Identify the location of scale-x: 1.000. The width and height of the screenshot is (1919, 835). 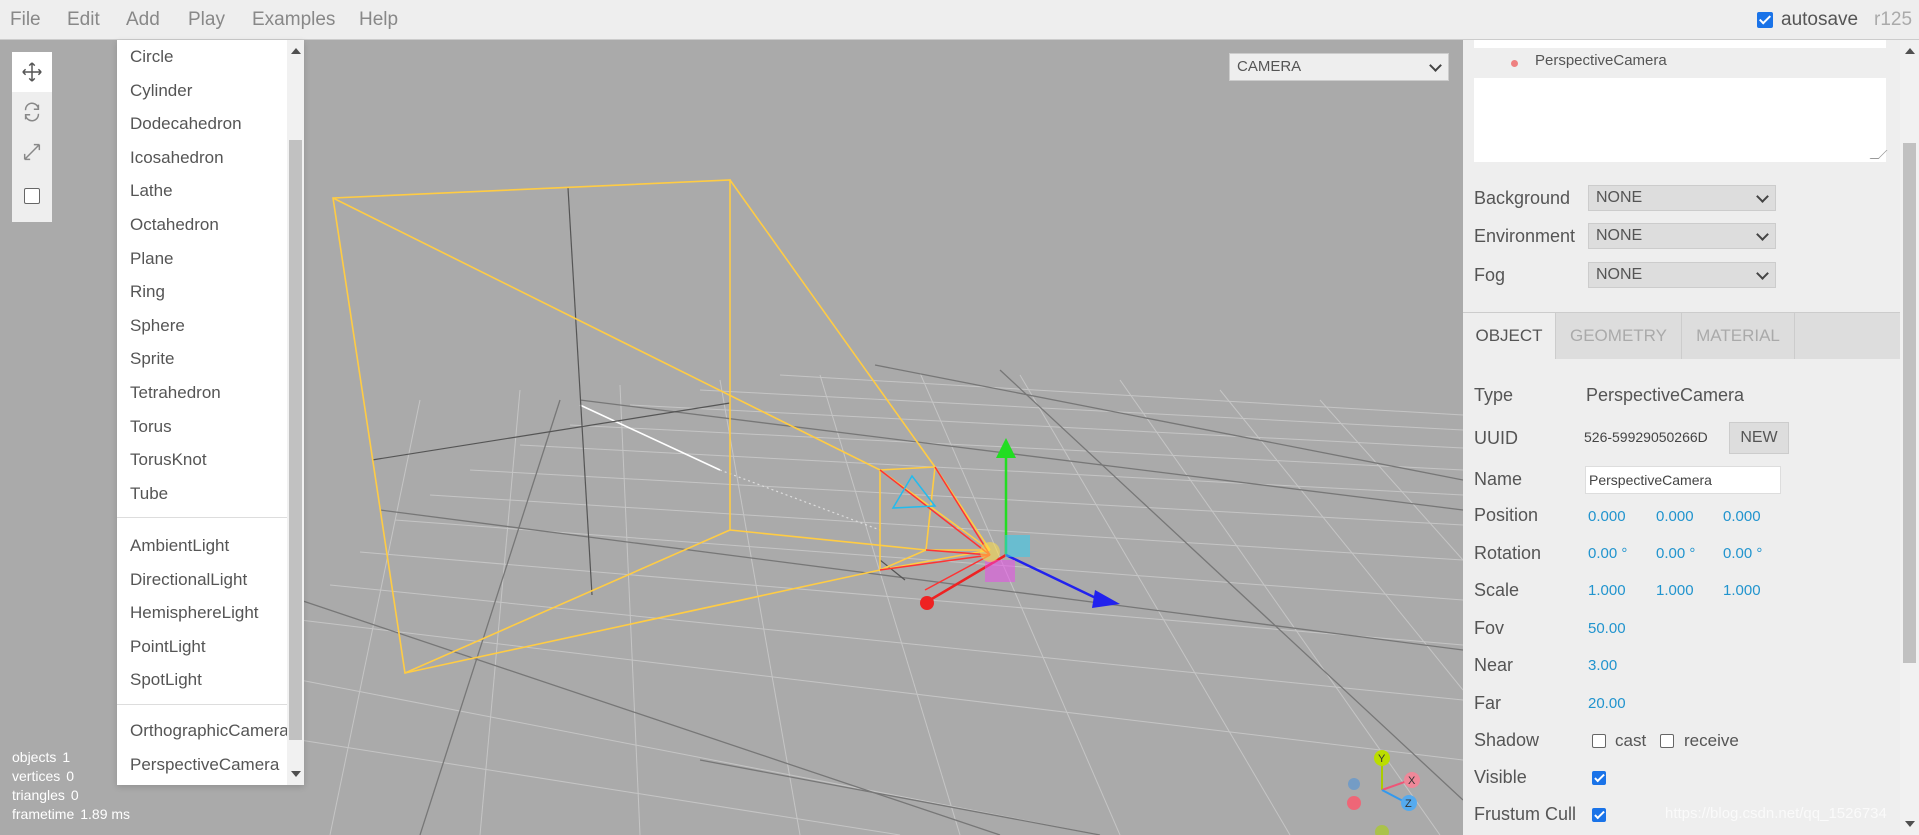
(1607, 590).